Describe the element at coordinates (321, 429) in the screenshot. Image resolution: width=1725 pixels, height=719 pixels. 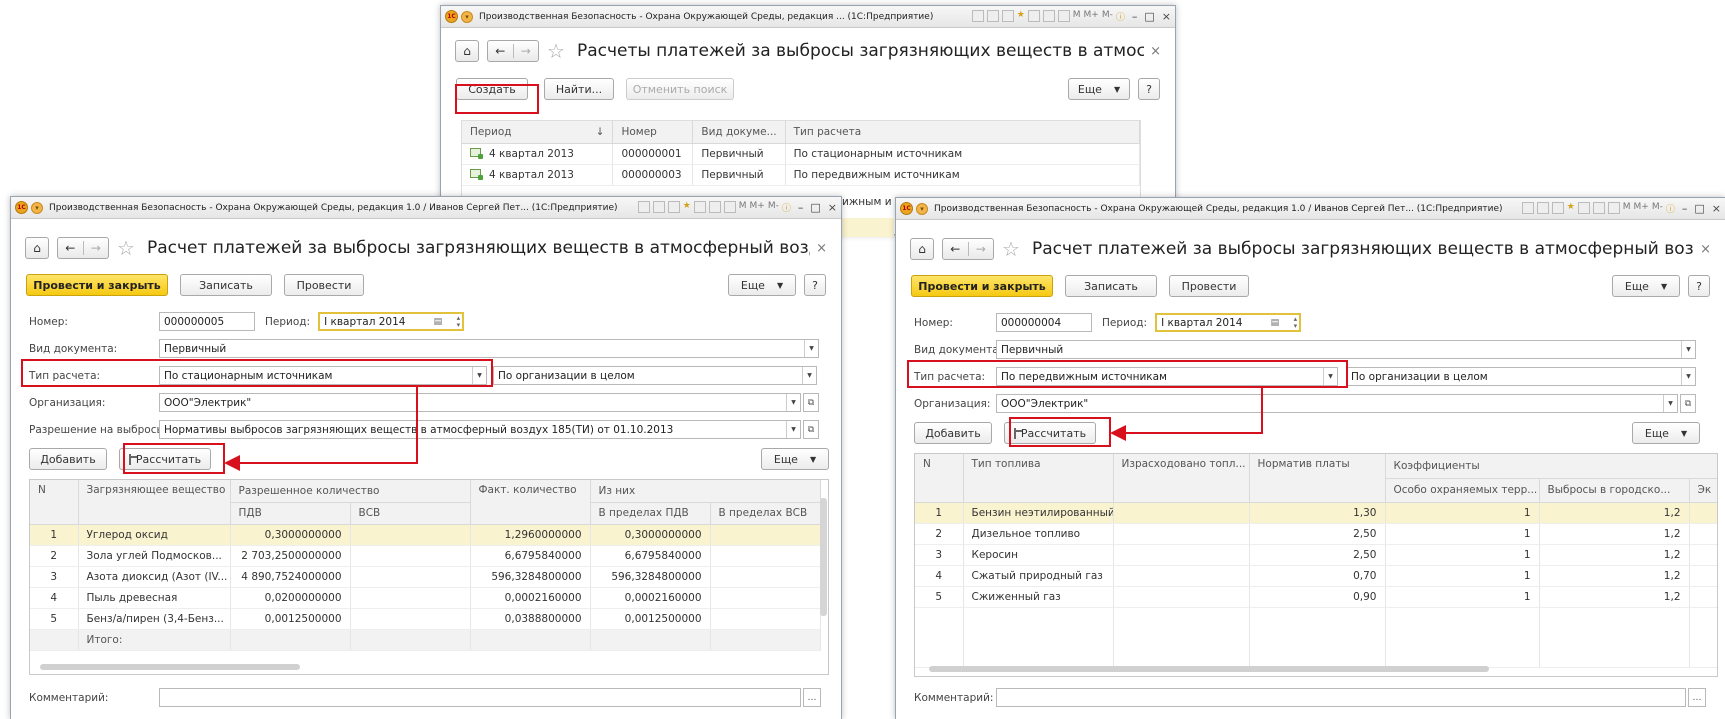
I see `arrow-left` at that location.